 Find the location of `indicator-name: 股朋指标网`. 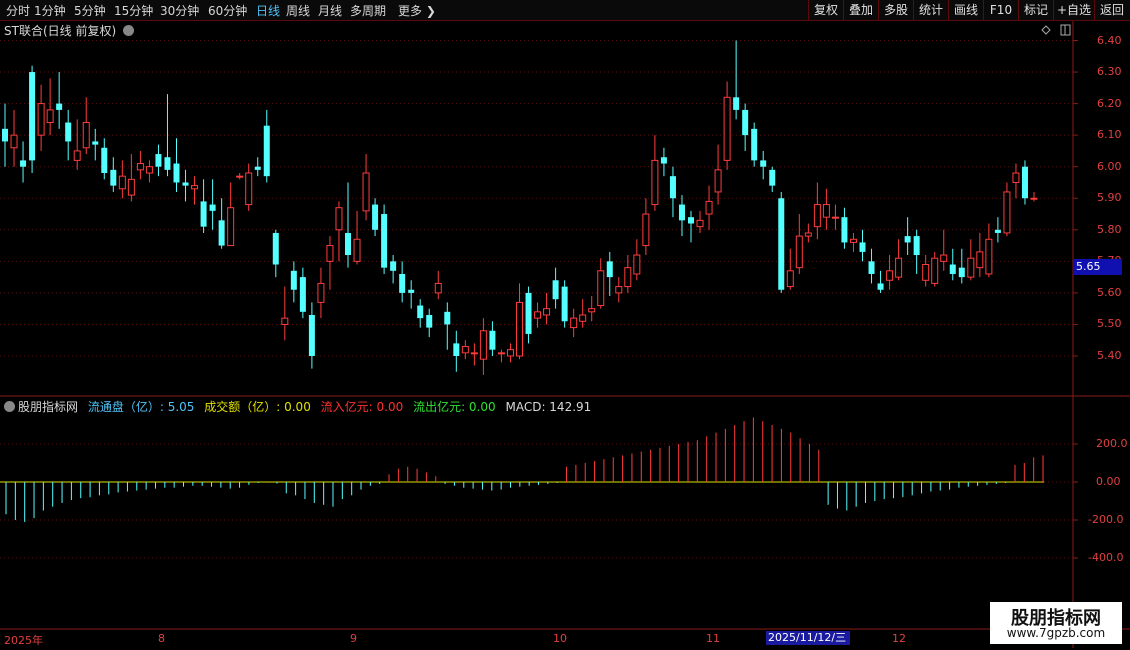

indicator-name: 股朋指标网 is located at coordinates (48, 407).